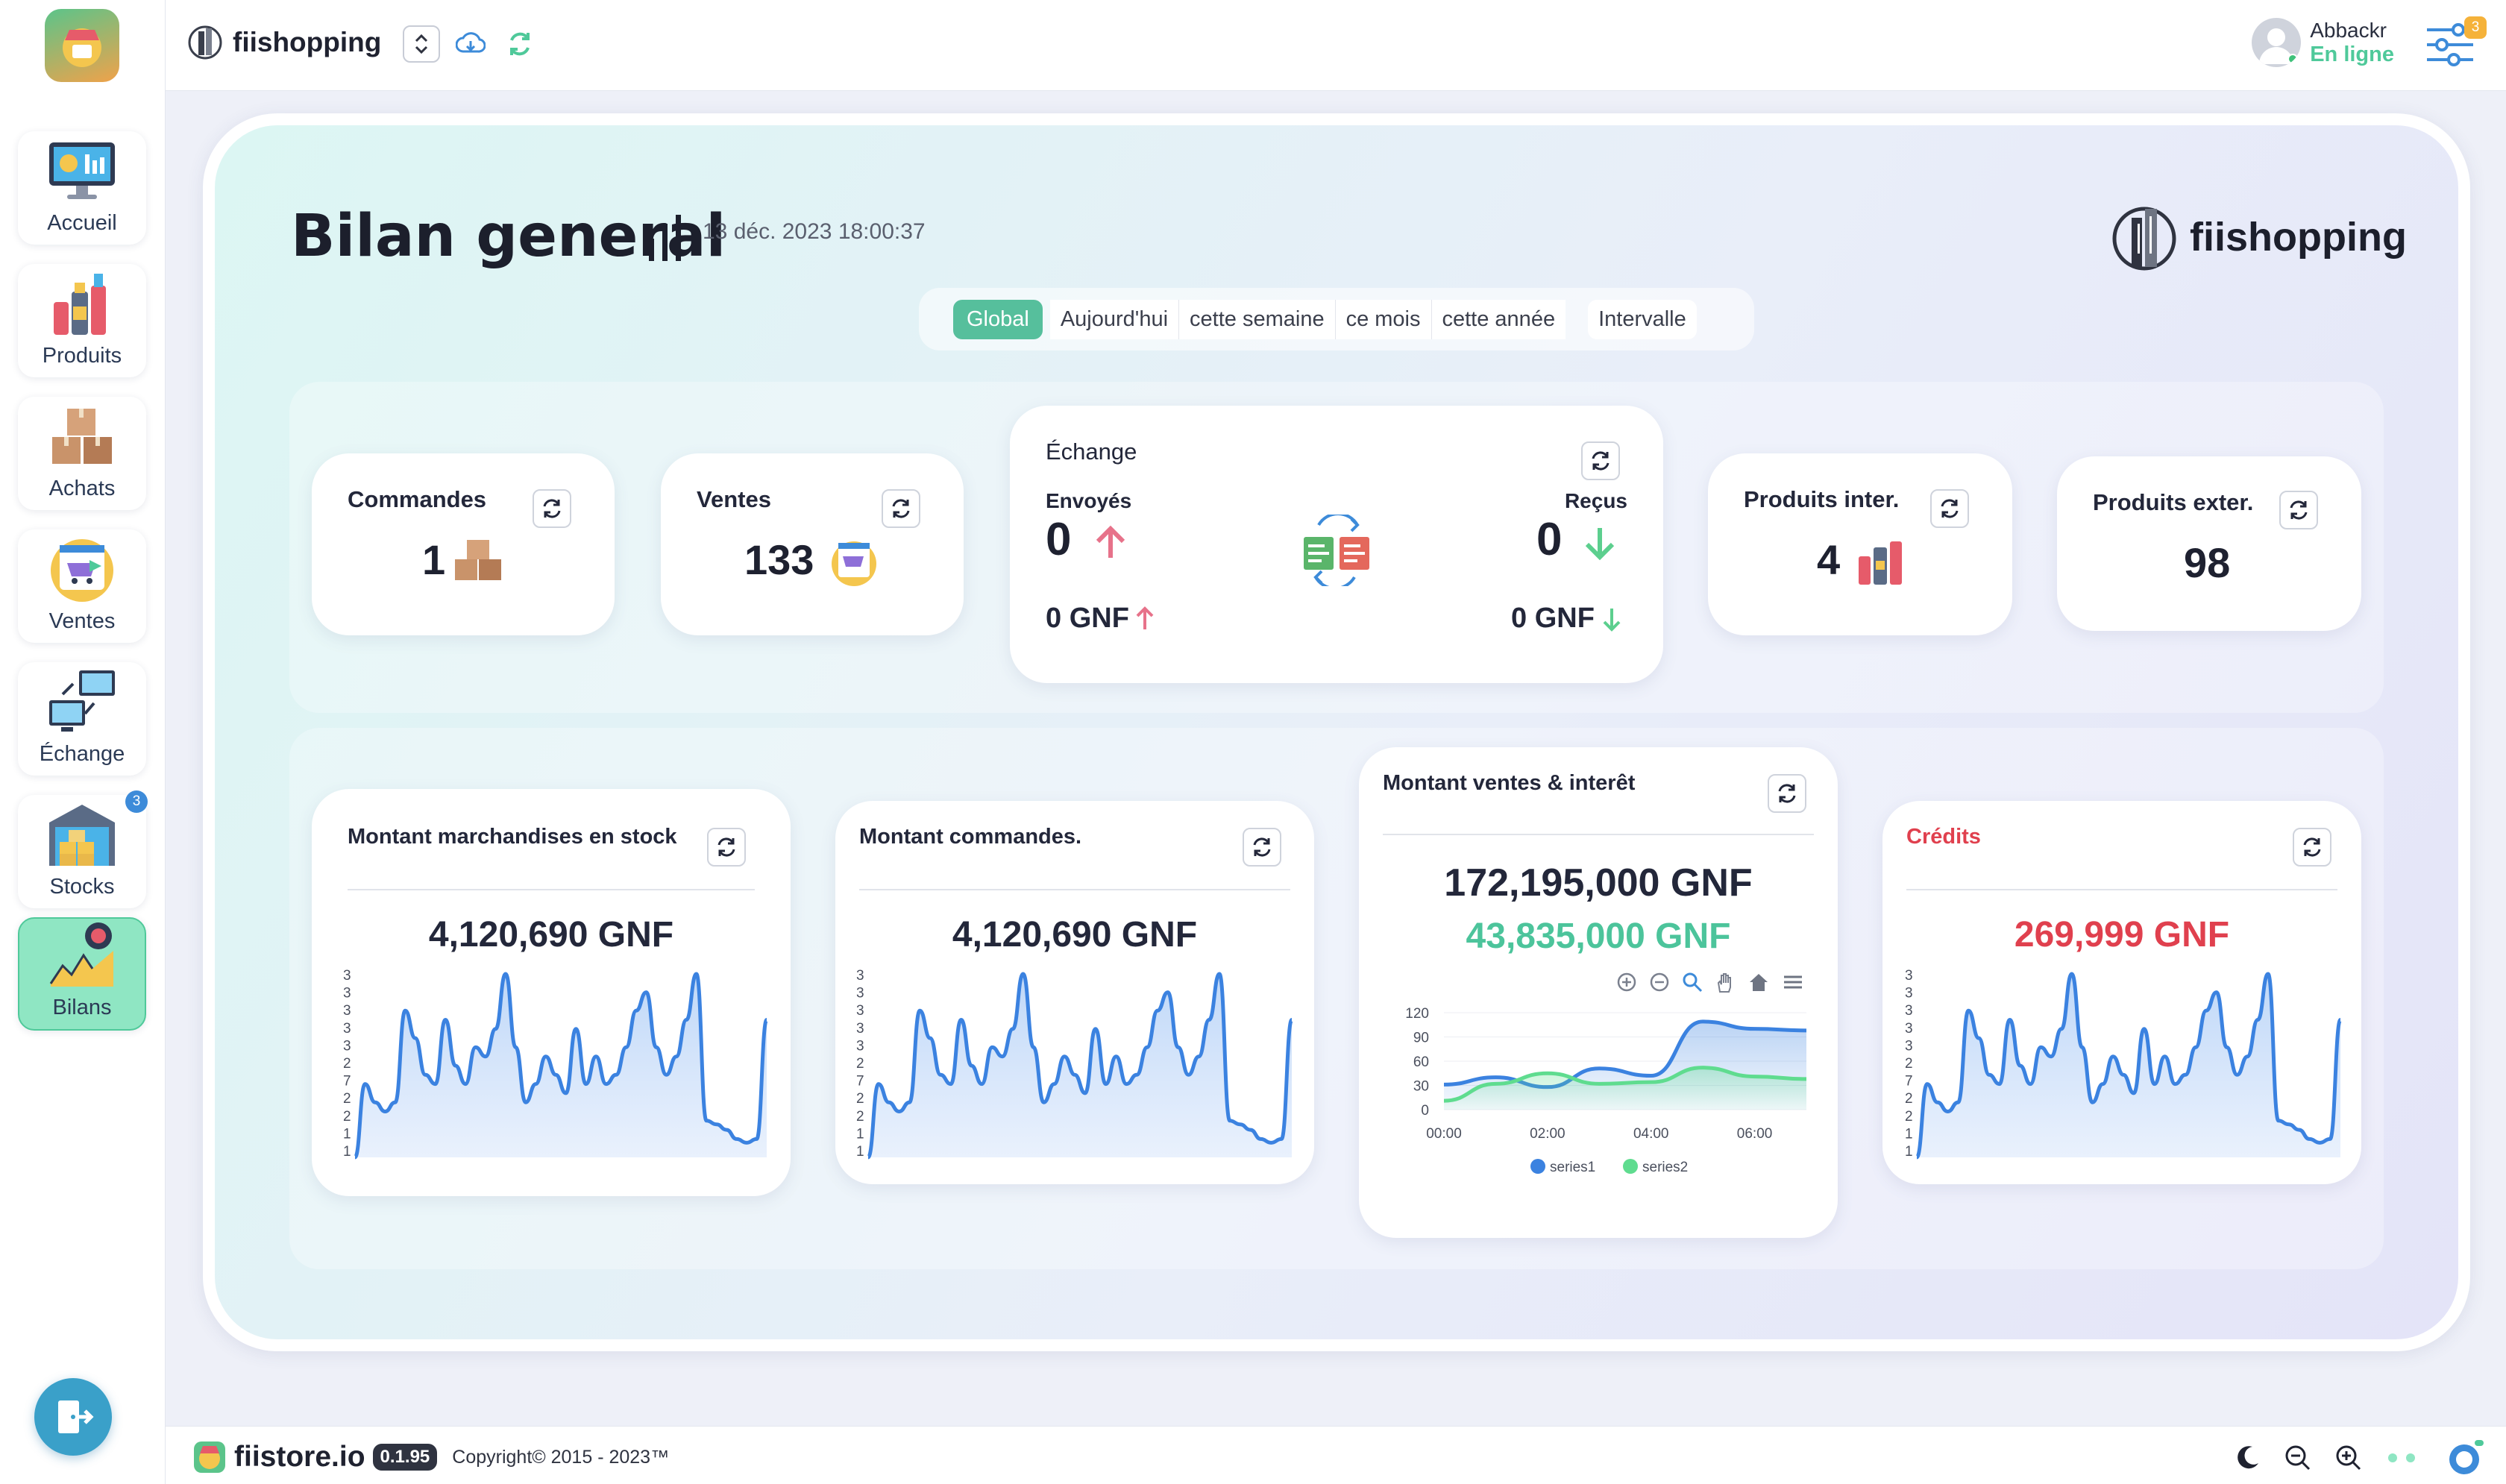 The width and height of the screenshot is (2506, 1484). I want to click on arrow-up-icon, so click(1110, 541).